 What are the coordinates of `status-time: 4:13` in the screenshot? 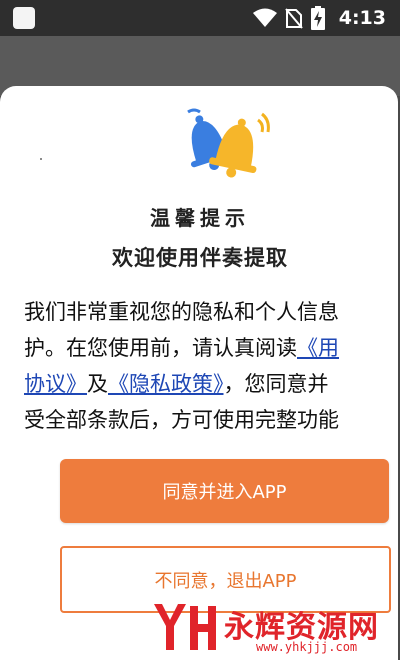 It's located at (362, 18).